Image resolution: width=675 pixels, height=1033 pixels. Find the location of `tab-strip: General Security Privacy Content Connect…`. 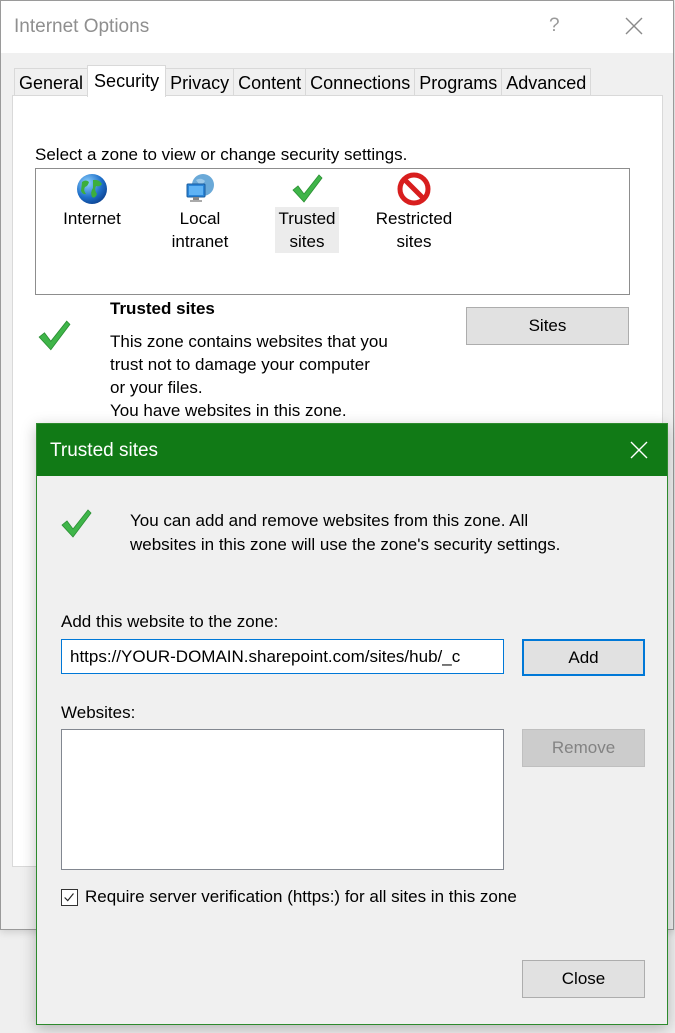

tab-strip: General Security Privacy Content Connect… is located at coordinates (303, 81).